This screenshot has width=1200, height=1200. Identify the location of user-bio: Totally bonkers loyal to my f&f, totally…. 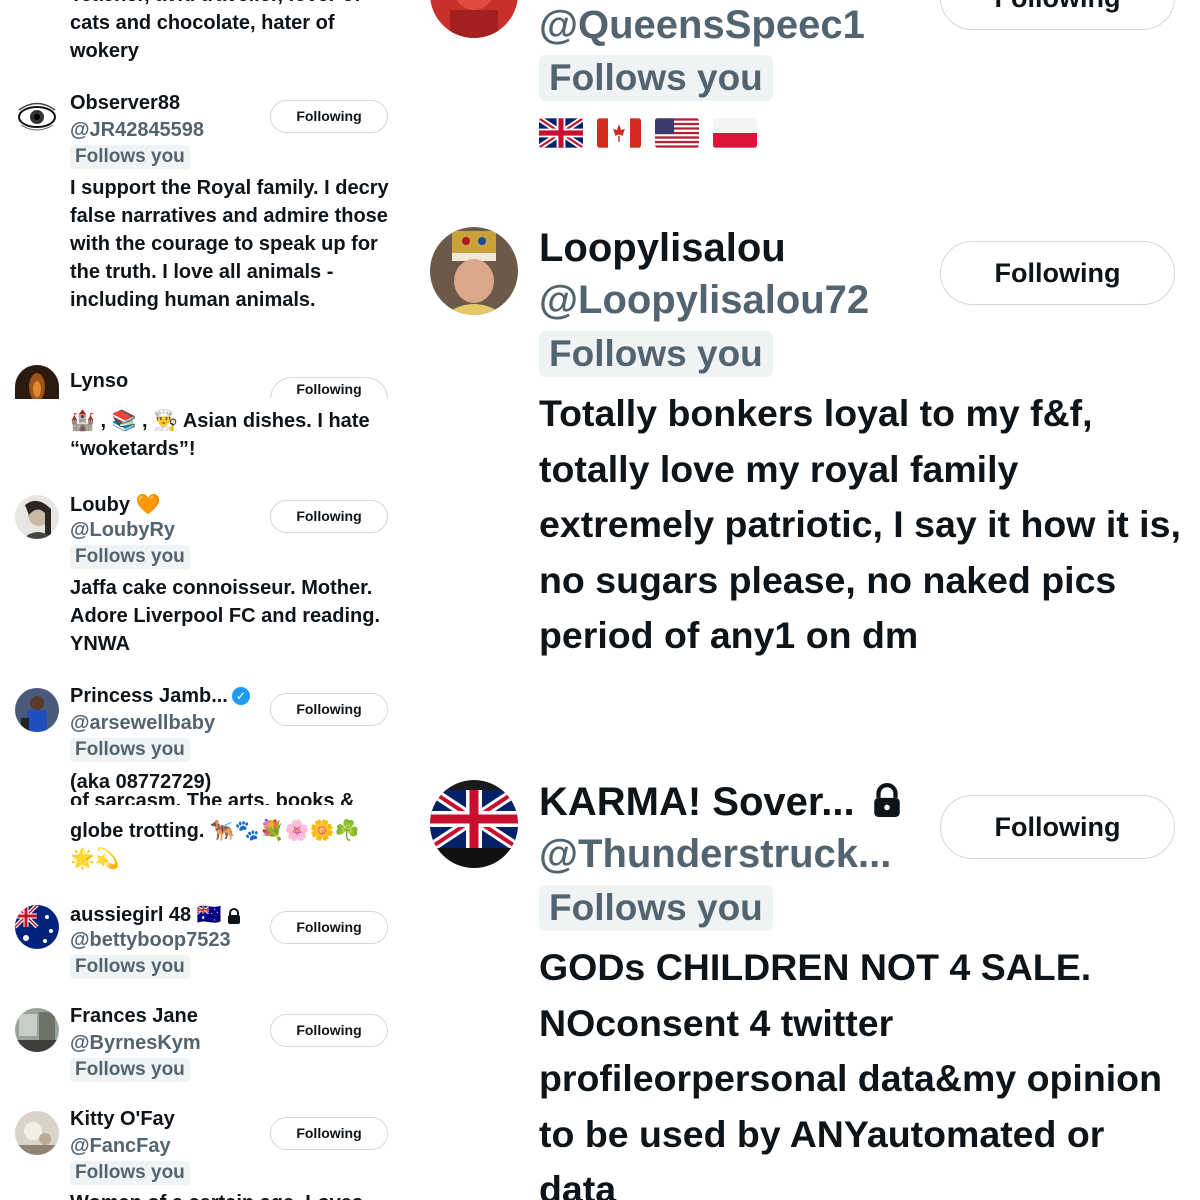
(860, 524).